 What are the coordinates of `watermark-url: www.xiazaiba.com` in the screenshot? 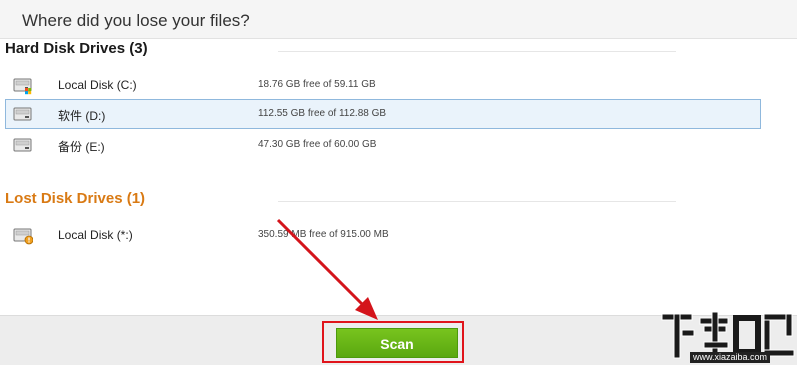 It's located at (730, 357).